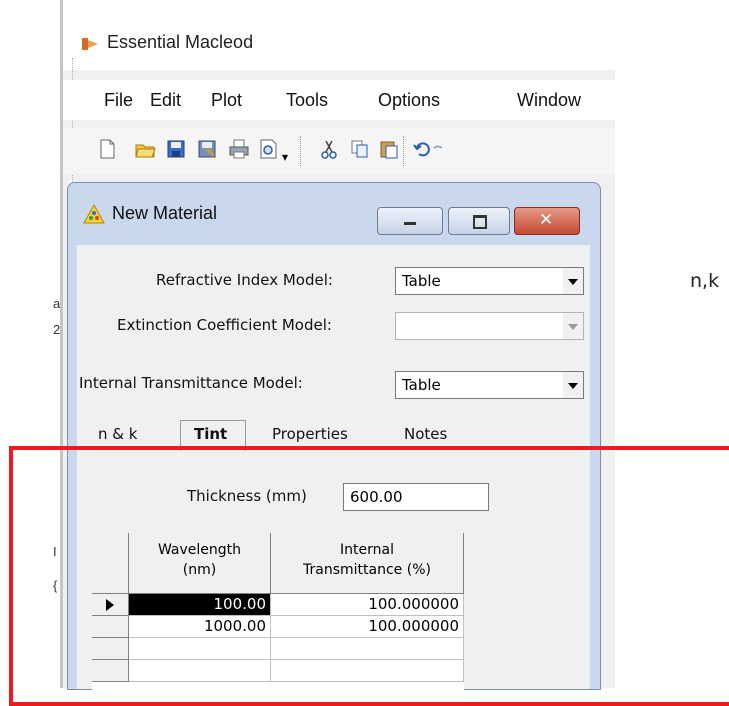 The image size is (729, 706). What do you see at coordinates (200, 627) in the screenshot?
I see `table-cell: 1000.00` at bounding box center [200, 627].